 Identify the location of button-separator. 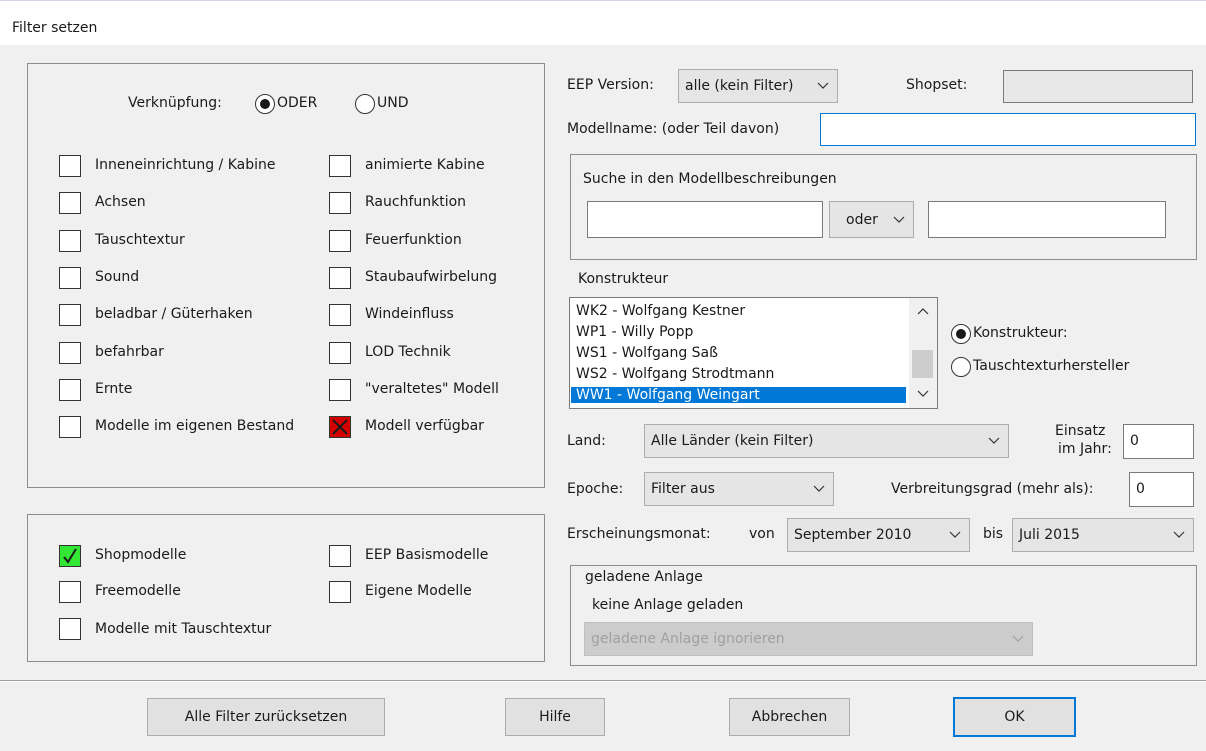
(603, 681).